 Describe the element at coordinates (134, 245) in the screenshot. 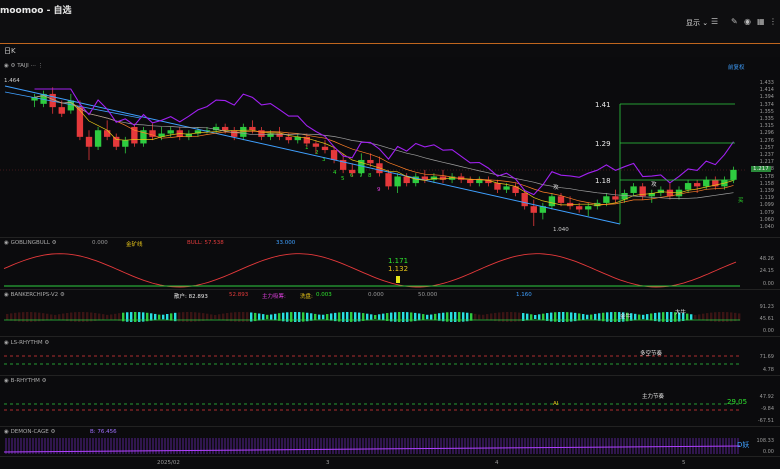

I see `goblin-param: 金矿线` at that location.